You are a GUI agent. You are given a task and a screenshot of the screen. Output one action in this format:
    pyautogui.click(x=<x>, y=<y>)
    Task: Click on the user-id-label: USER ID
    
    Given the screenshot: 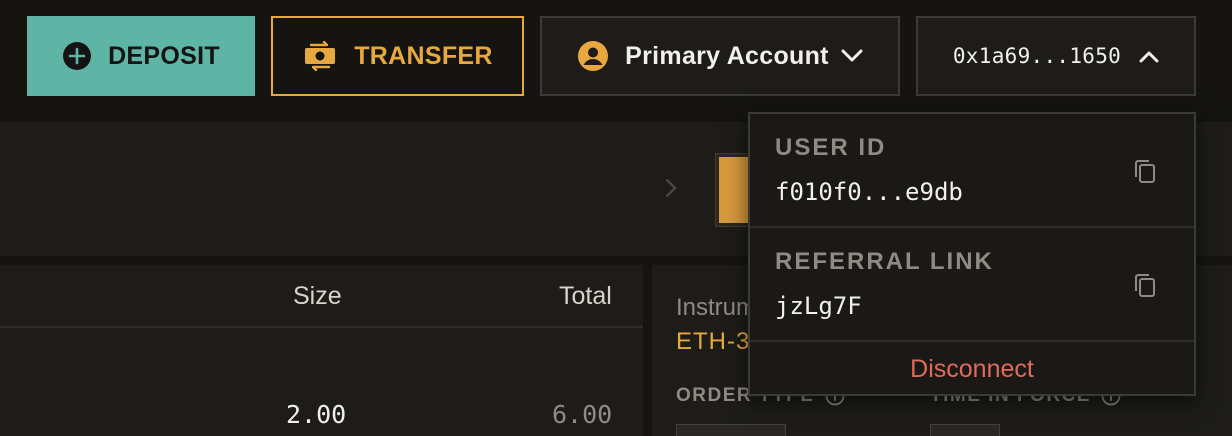 What is the action you would take?
    pyautogui.click(x=831, y=147)
    